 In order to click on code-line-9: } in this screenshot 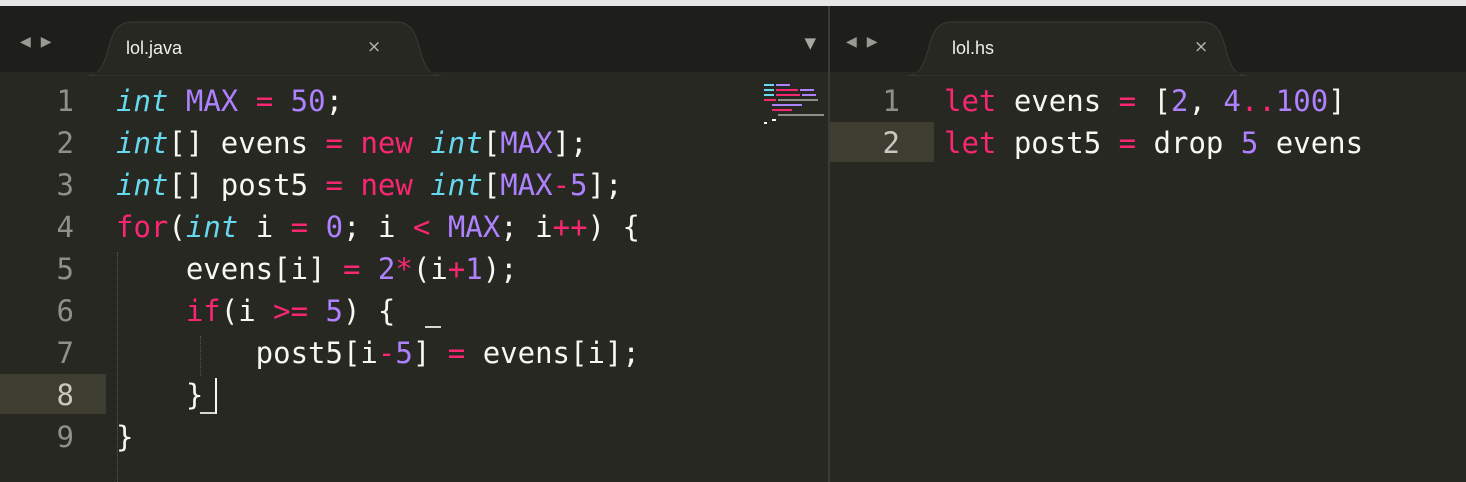, I will do `click(125, 437)`.